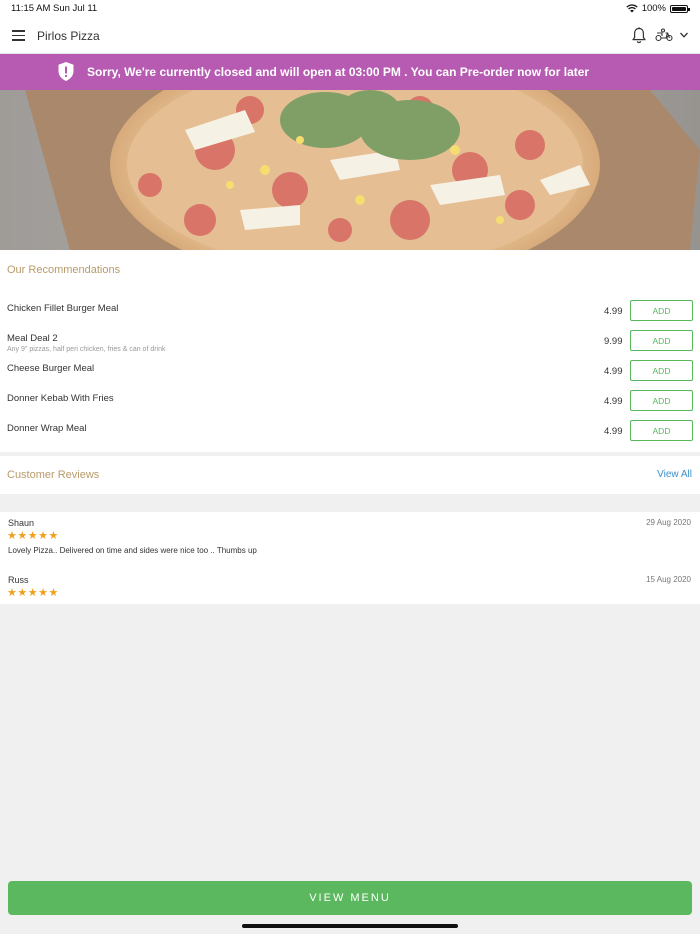  What do you see at coordinates (680, 8) in the screenshot?
I see `battery-icon` at bounding box center [680, 8].